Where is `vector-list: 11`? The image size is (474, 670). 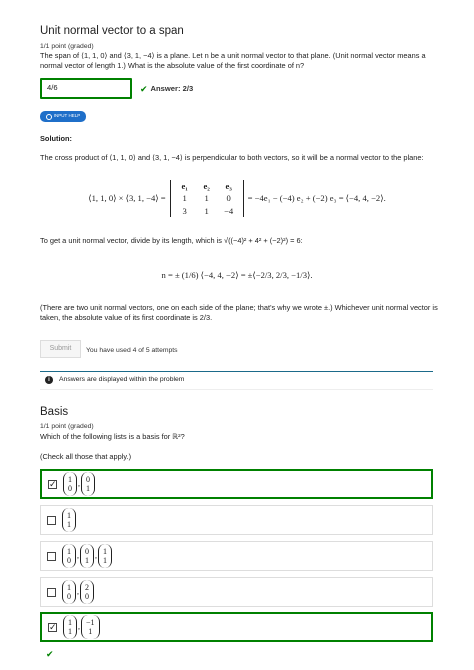 vector-list: 11 is located at coordinates (69, 520).